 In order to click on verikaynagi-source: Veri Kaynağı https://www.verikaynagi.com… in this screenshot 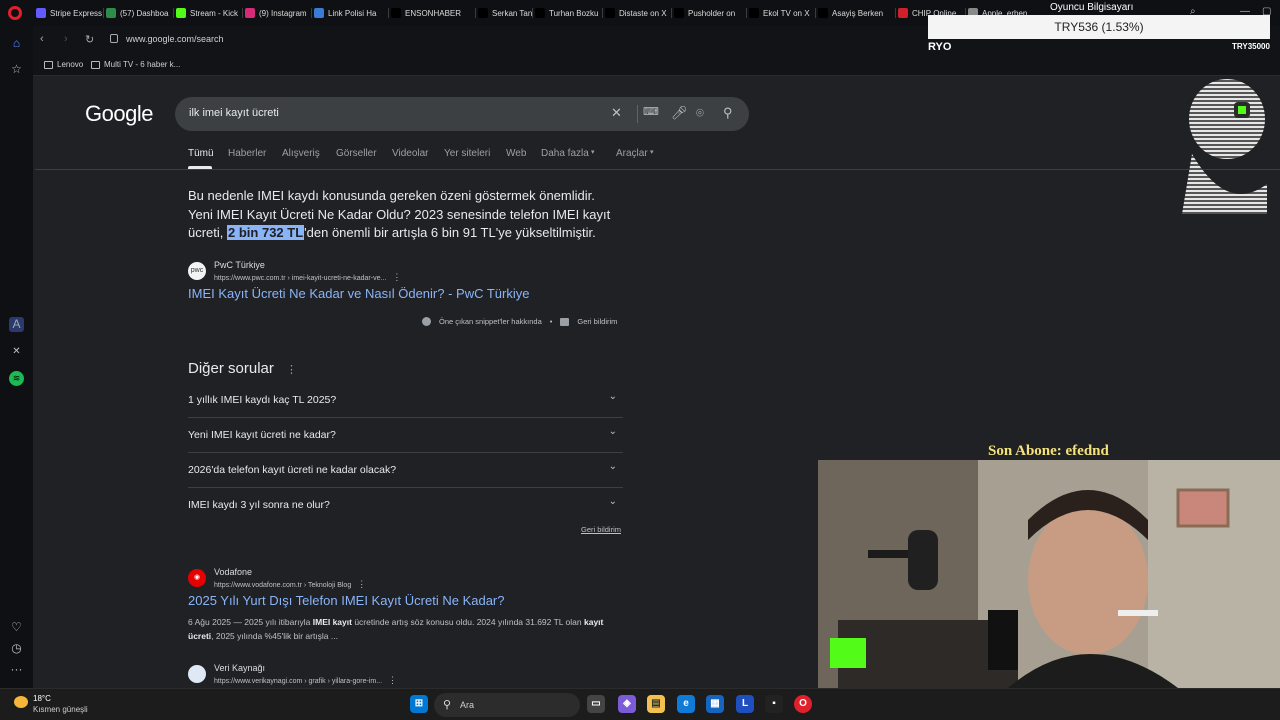, I will do `click(292, 674)`.